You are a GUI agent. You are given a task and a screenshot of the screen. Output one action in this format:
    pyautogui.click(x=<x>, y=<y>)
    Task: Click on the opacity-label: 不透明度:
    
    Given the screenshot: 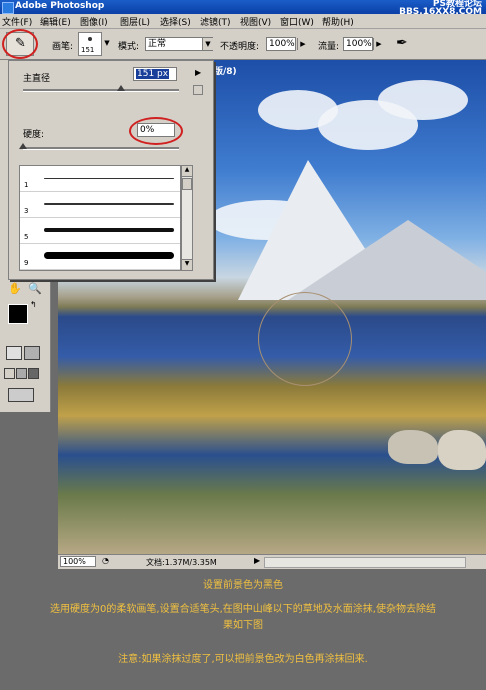 What is the action you would take?
    pyautogui.click(x=240, y=47)
    